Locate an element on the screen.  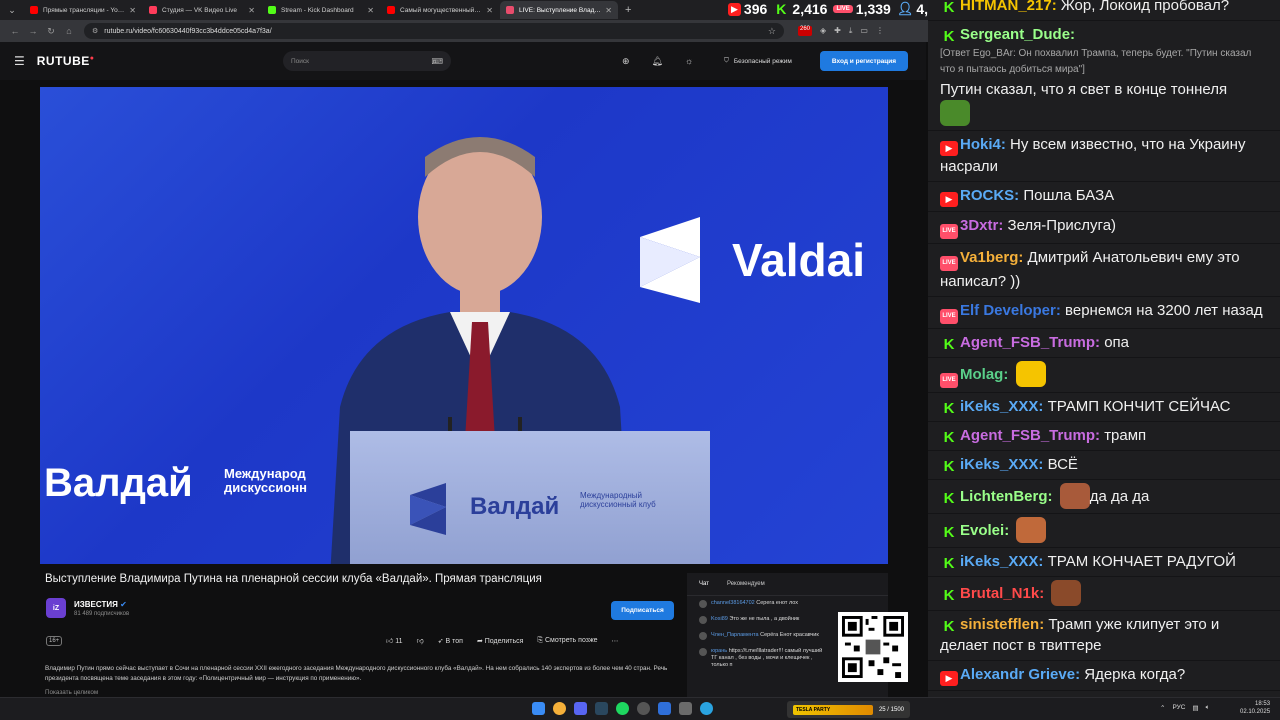
channel-name: ИЗВЕСТИЯ ✔ is located at coordinates (101, 604).